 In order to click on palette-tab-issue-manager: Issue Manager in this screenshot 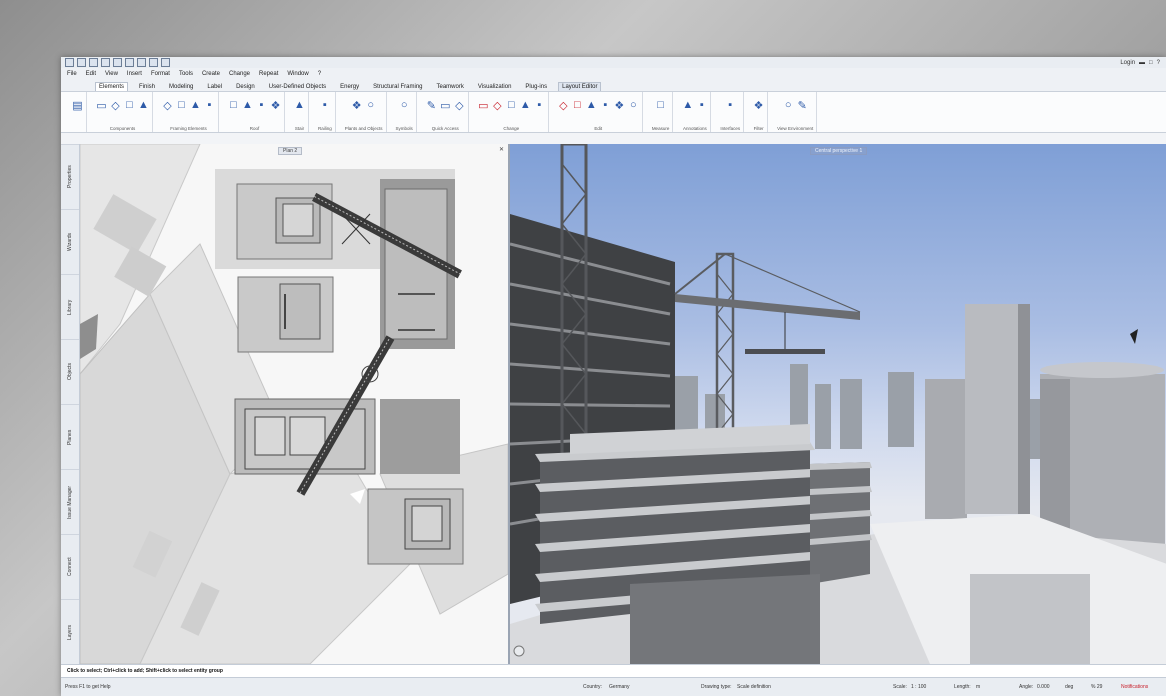, I will do `click(70, 501)`.